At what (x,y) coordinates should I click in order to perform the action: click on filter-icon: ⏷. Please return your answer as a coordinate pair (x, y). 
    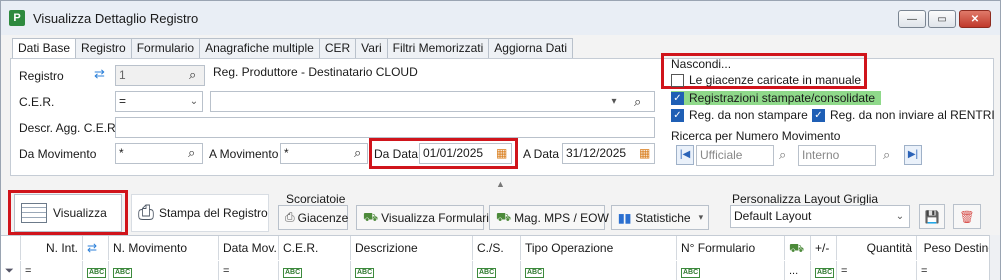
    Looking at the image, I should click on (11, 270).